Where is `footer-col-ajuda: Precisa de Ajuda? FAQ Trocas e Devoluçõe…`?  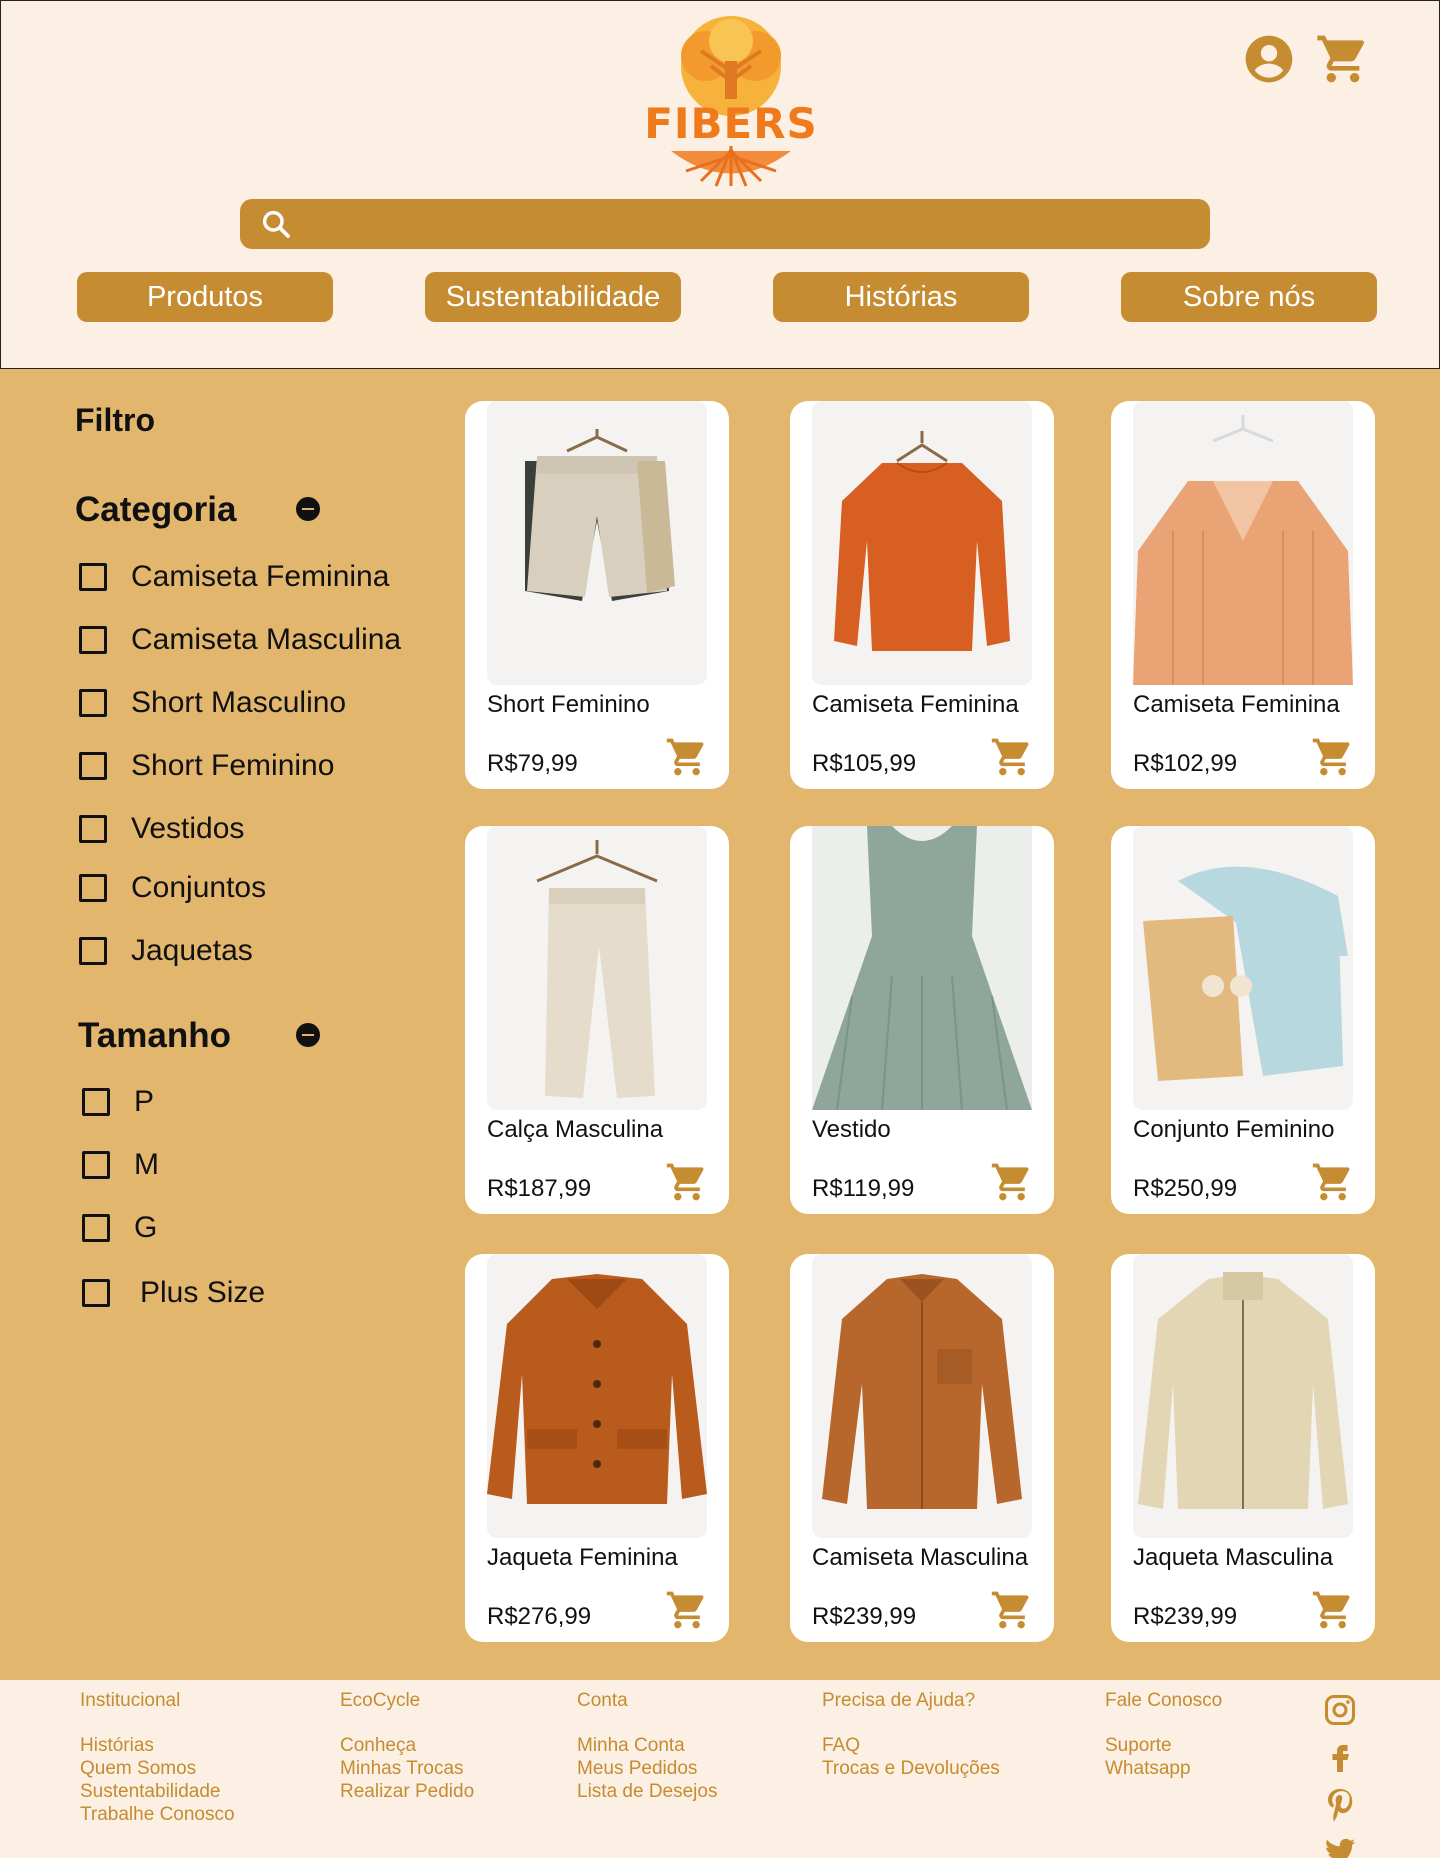 footer-col-ajuda: Precisa de Ajuda? FAQ Trocas e Devoluçõe… is located at coordinates (911, 1735).